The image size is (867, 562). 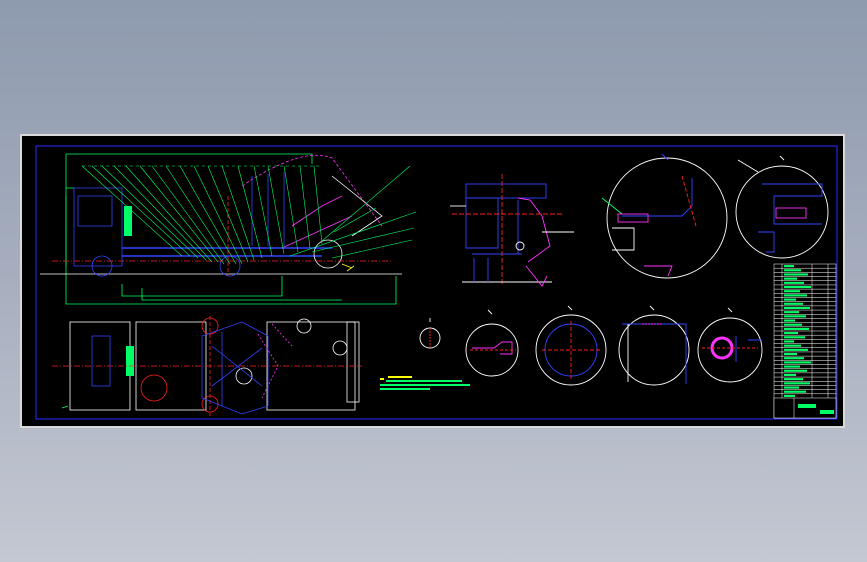 What do you see at coordinates (207, 366) in the screenshot?
I see `plan-view` at bounding box center [207, 366].